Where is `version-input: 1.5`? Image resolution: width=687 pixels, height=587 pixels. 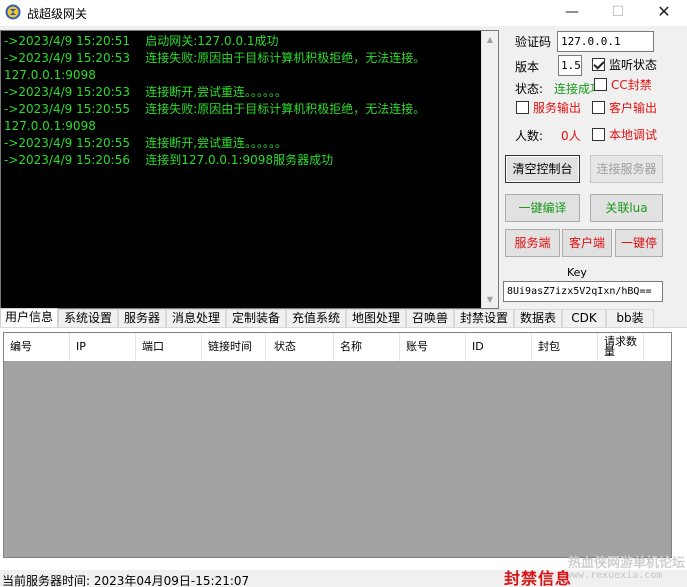
version-input: 1.5 is located at coordinates (570, 65).